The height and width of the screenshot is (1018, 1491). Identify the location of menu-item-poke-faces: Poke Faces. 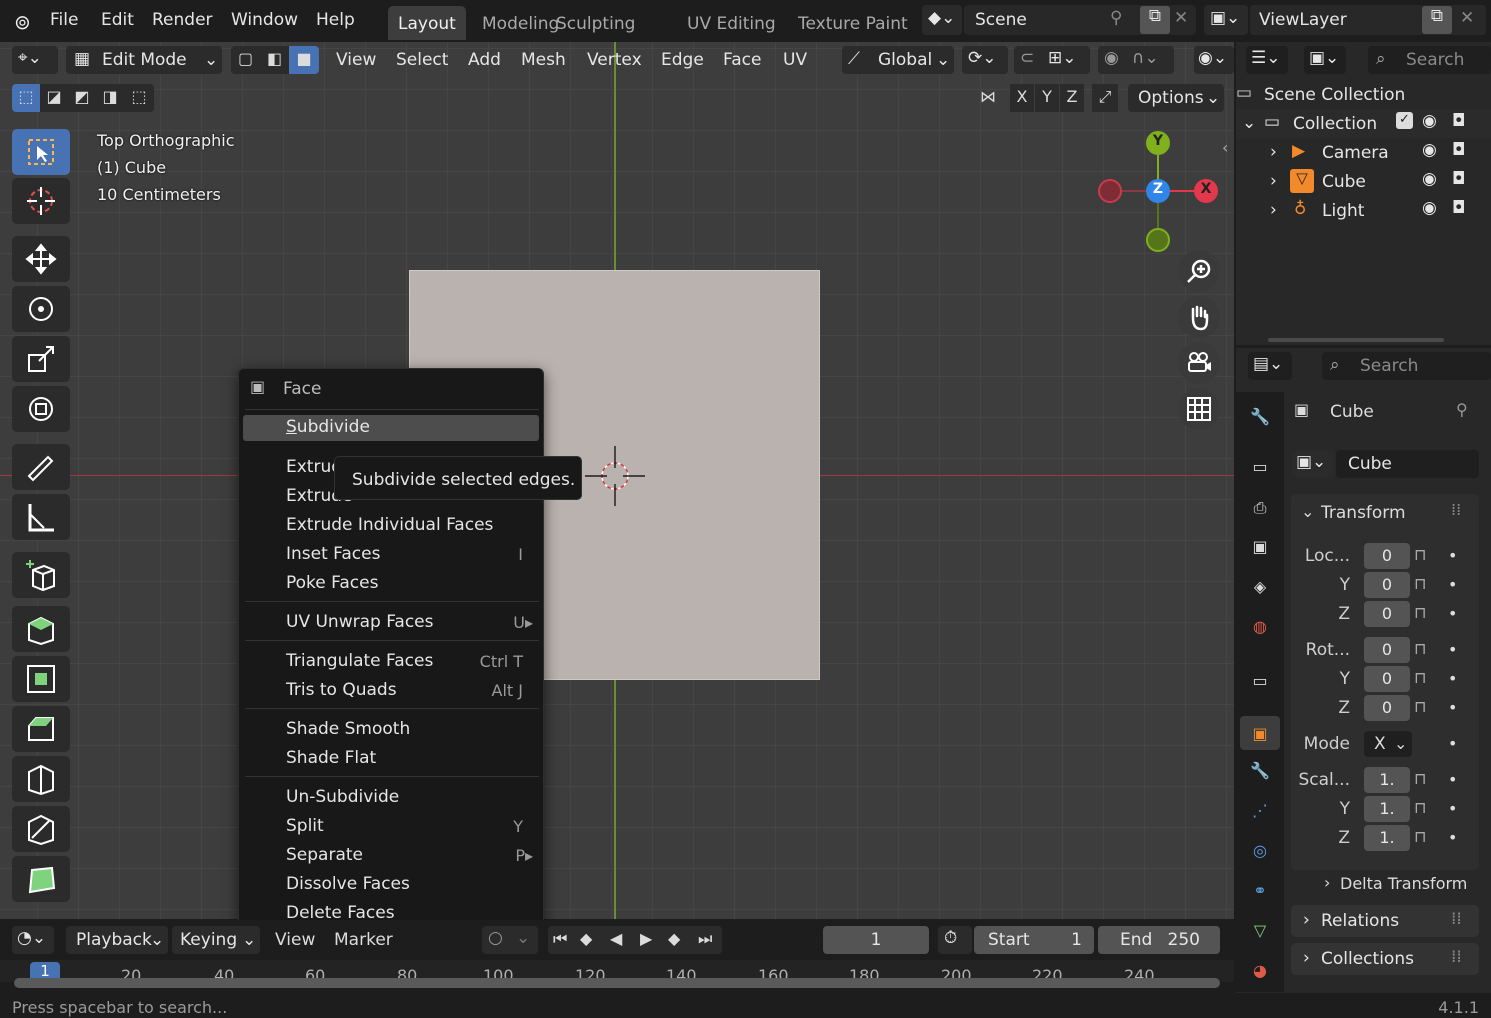
(332, 583).